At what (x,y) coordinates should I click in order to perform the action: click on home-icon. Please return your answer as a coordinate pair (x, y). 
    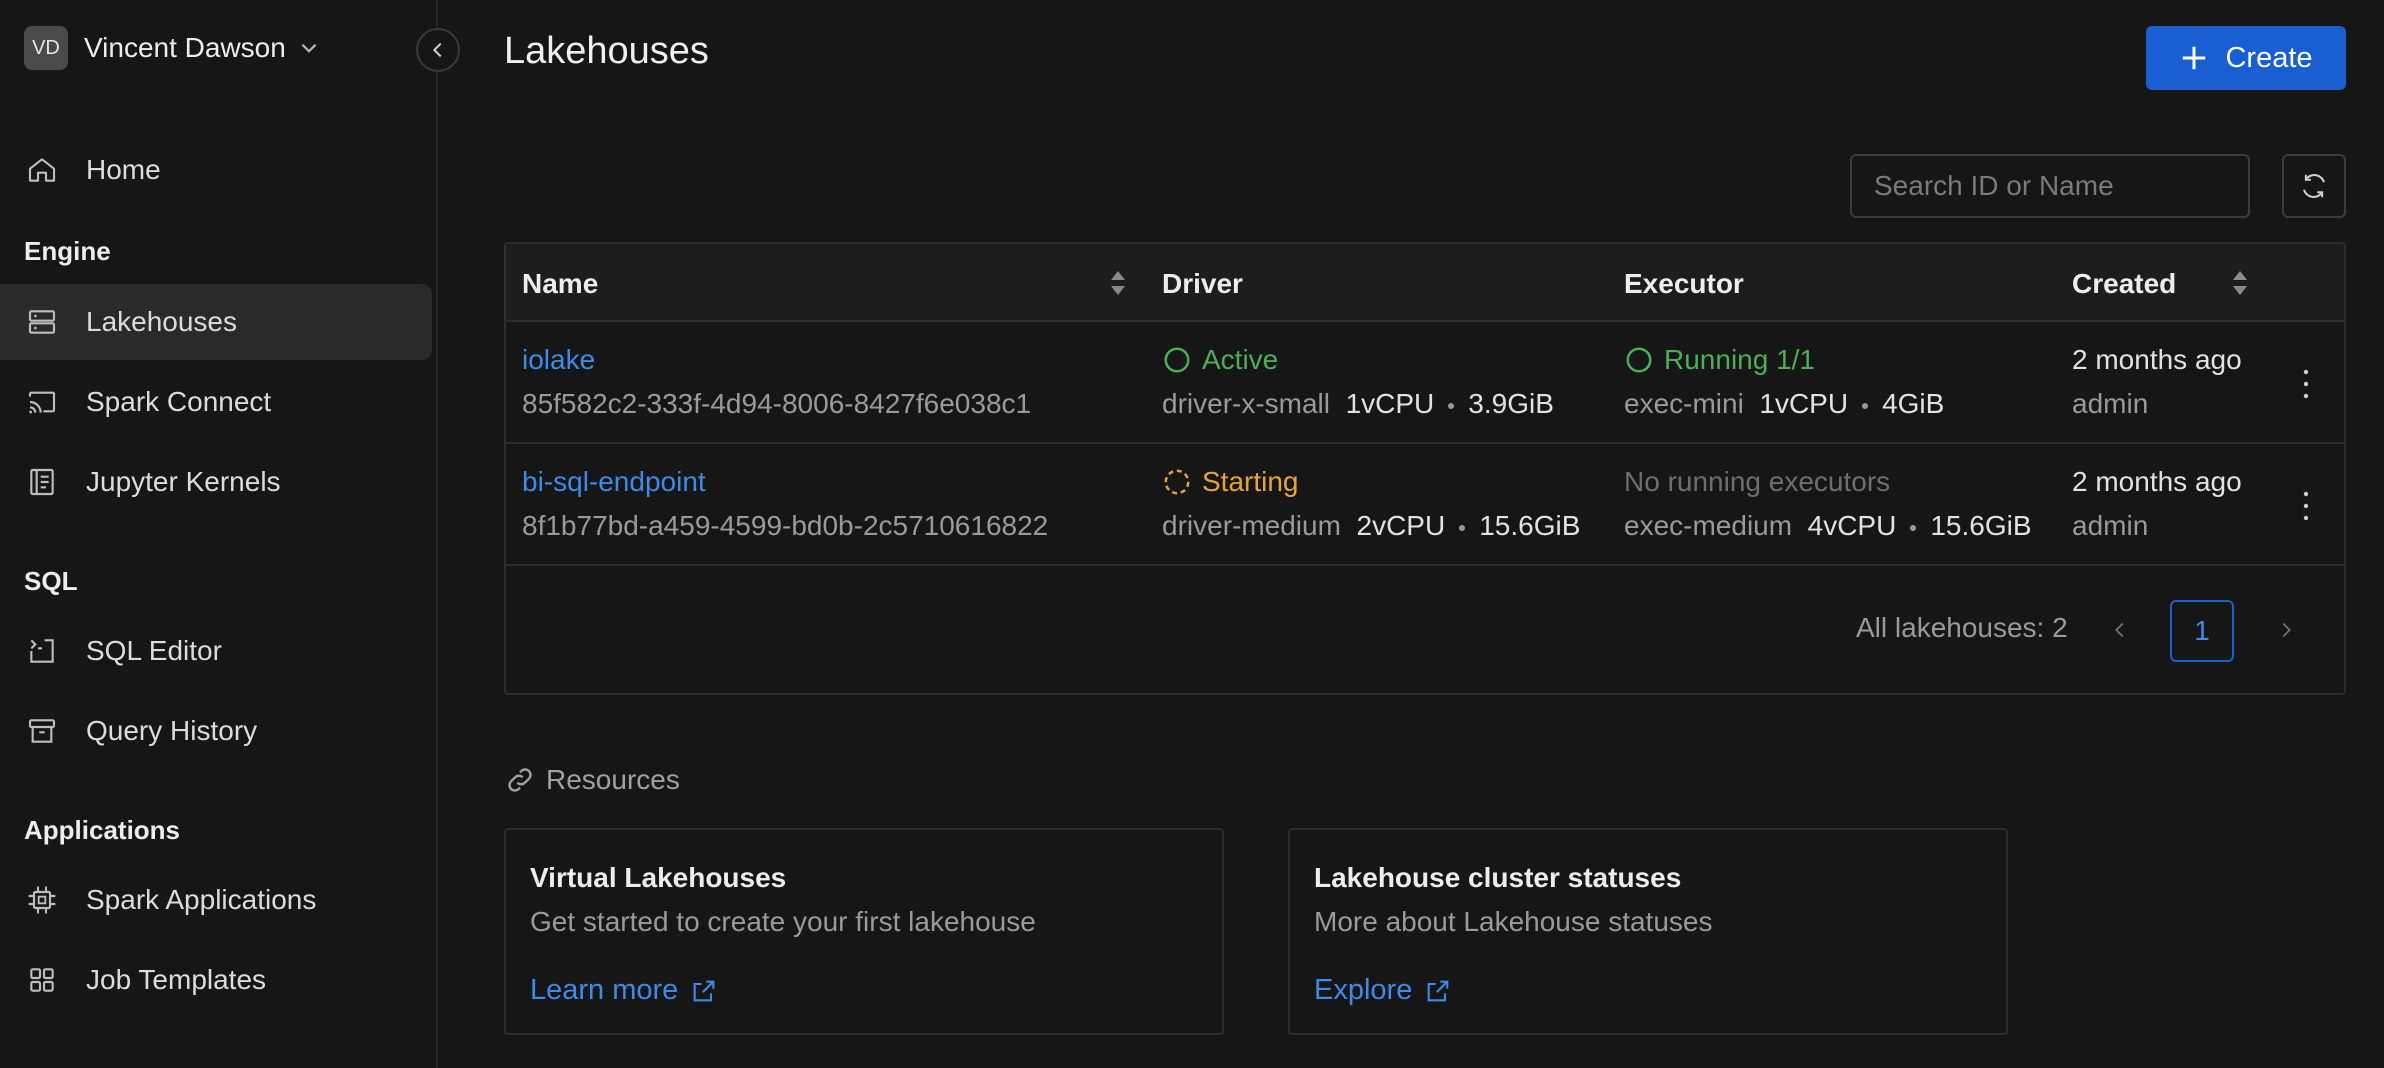
    Looking at the image, I should click on (42, 170).